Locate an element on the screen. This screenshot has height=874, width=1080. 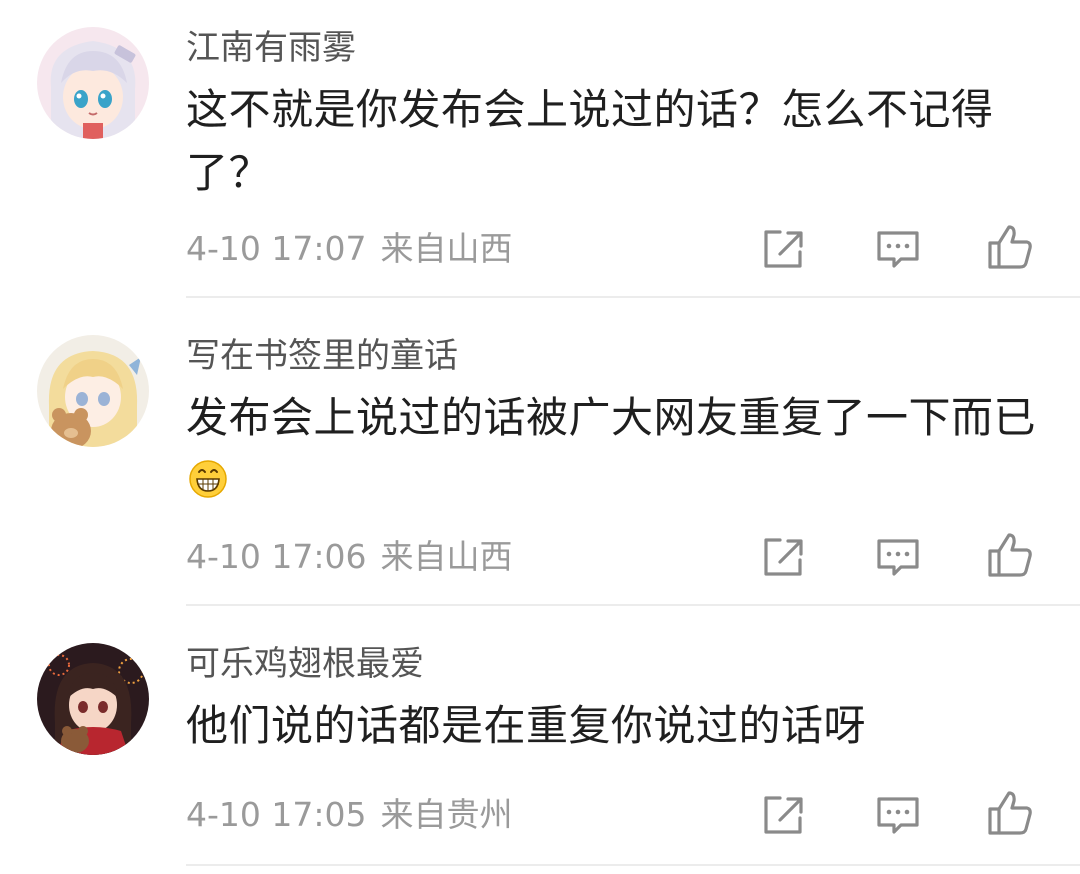
comment-meta: 4-10 17:05 来自贵州 is located at coordinates (349, 815).